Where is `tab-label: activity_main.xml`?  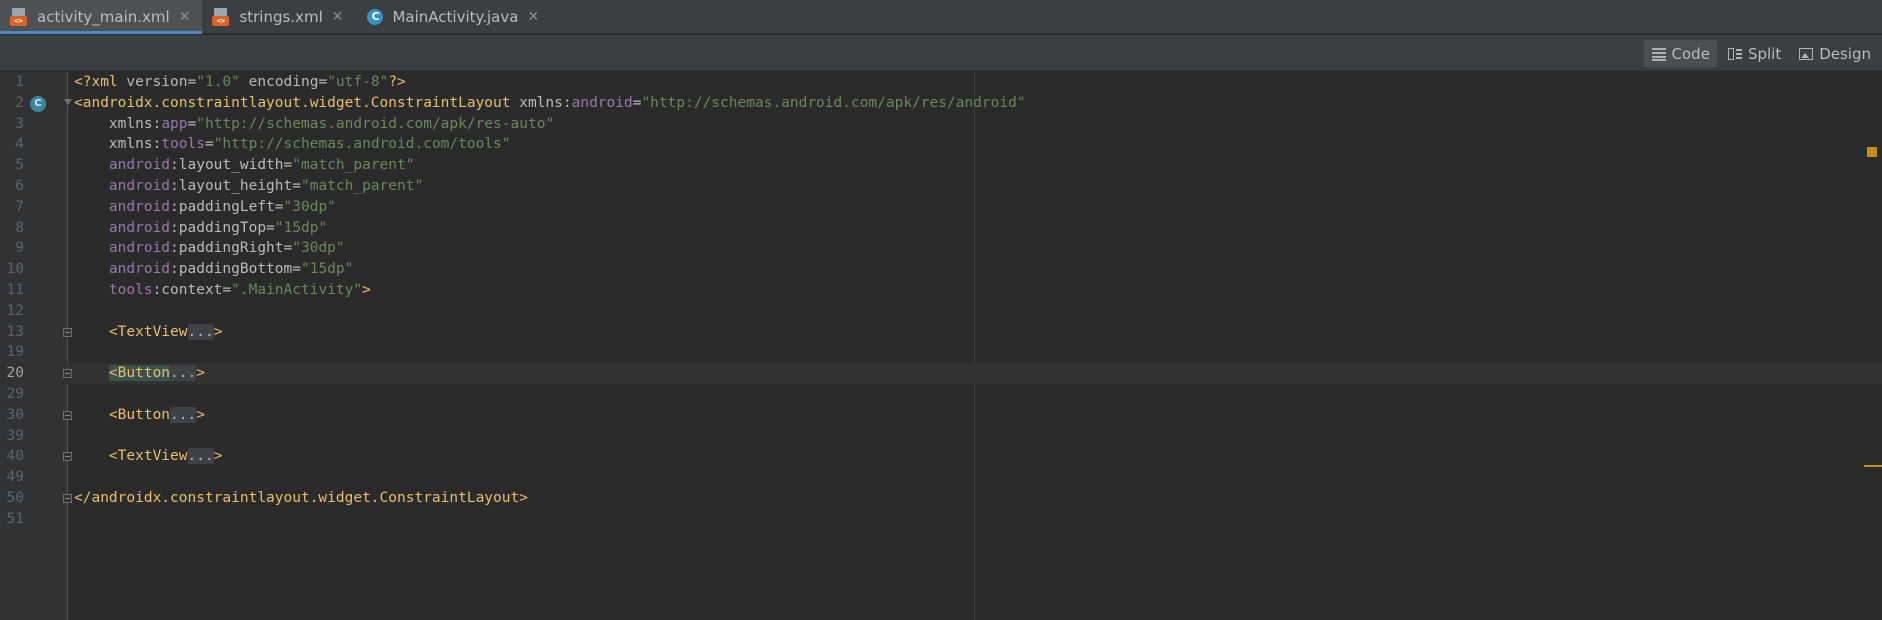 tab-label: activity_main.xml is located at coordinates (103, 17).